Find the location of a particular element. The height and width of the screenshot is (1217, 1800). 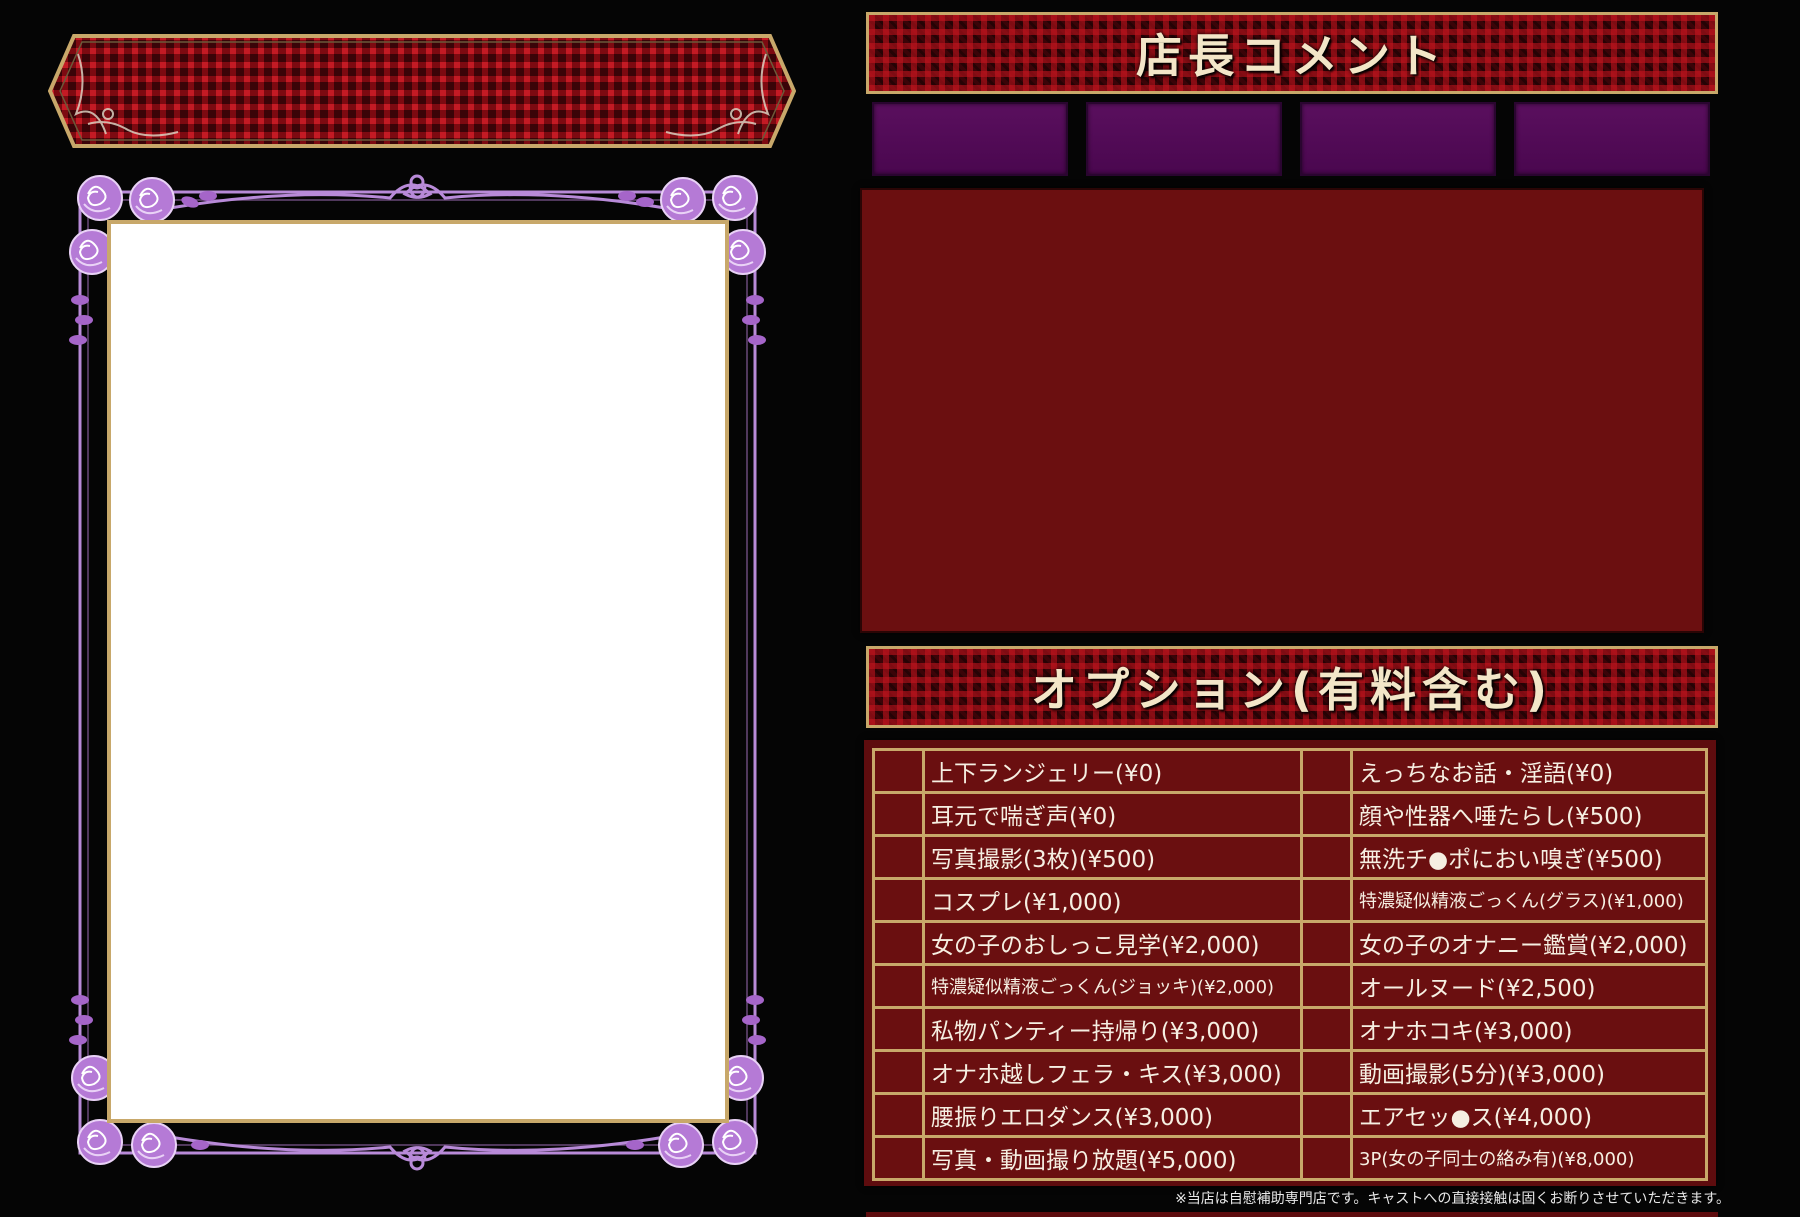

table-row: オナホ越しフェラ・キス(¥3,000) 動画撮影(5分)(¥3,000) is located at coordinates (1290, 1072).